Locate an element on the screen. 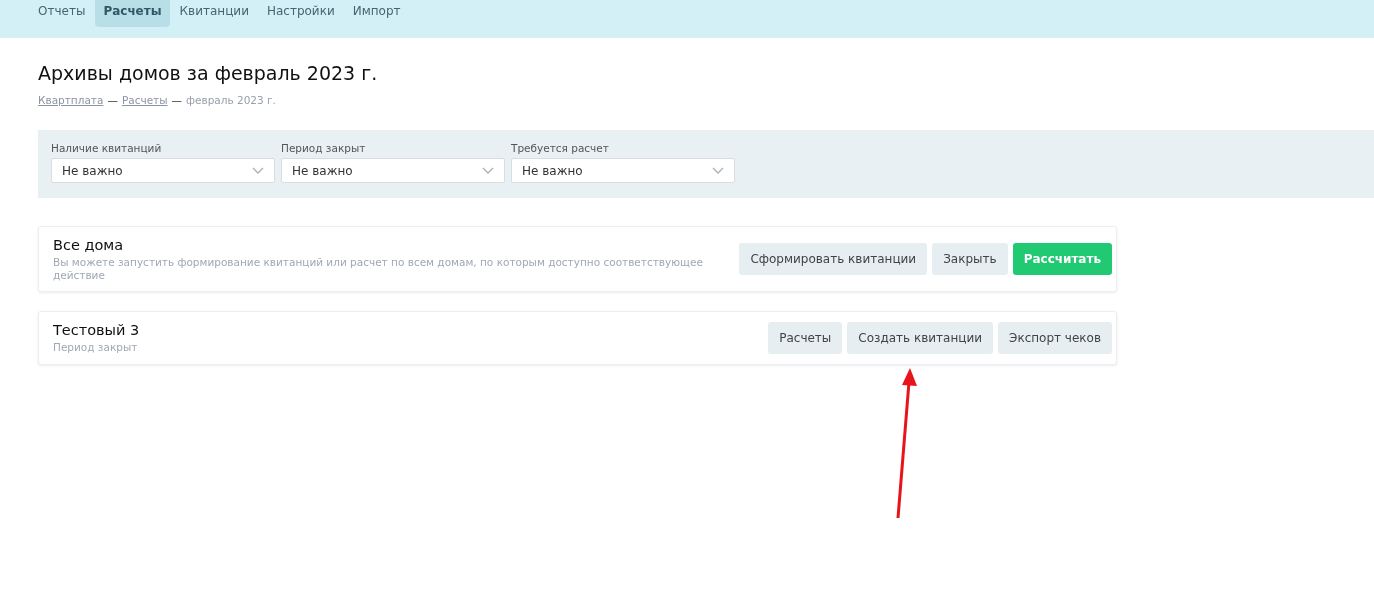  page-title: Архивы домов за февраль 2023 г. is located at coordinates (208, 73).